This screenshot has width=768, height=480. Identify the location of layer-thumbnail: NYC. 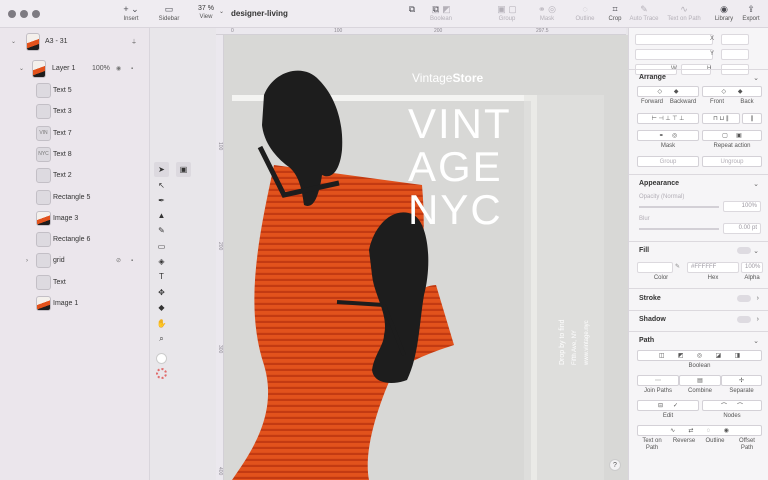
(43, 154).